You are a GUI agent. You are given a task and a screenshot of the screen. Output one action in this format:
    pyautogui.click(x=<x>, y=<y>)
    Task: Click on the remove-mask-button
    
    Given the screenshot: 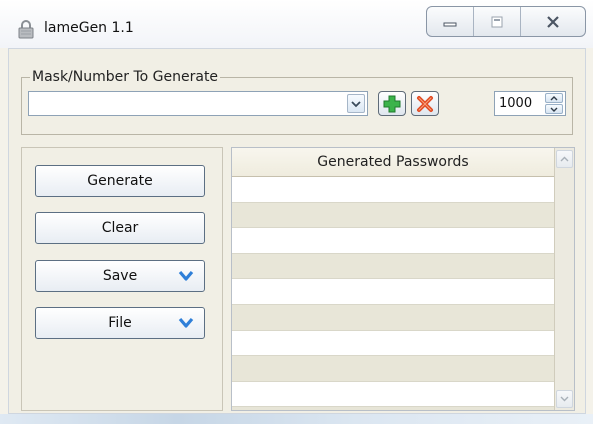 What is the action you would take?
    pyautogui.click(x=425, y=103)
    